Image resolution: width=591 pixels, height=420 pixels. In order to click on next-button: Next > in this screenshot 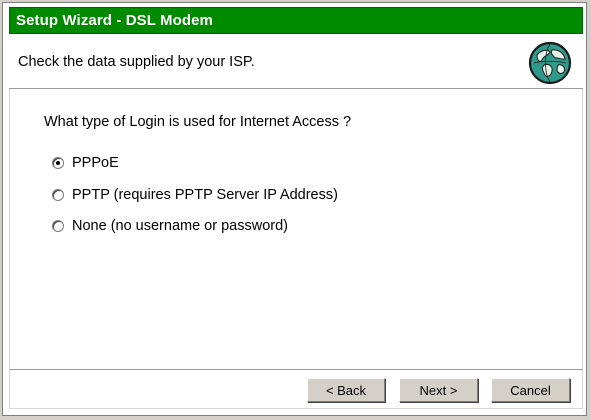, I will do `click(438, 390)`.